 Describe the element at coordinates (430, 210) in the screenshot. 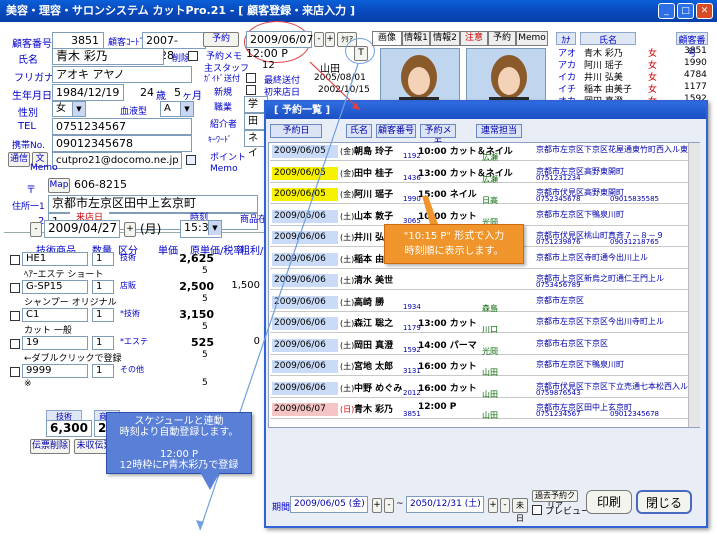

I see `orange-callout-tail` at that location.